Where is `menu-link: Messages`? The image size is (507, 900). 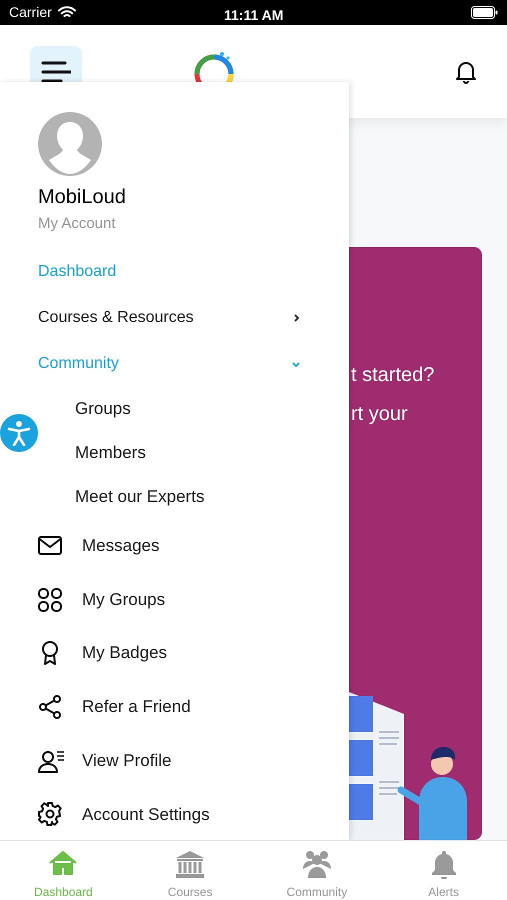 menu-link: Messages is located at coordinates (121, 546).